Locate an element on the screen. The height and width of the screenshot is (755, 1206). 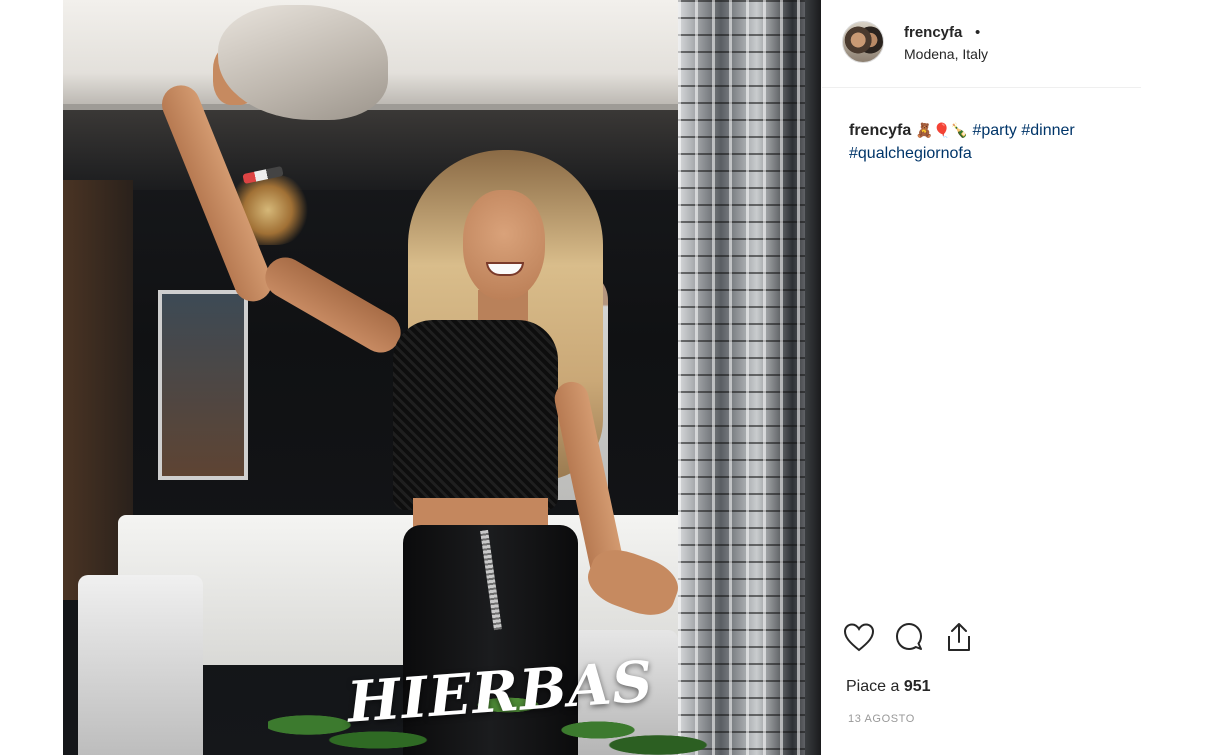
photo-chair is located at coordinates (140, 665).